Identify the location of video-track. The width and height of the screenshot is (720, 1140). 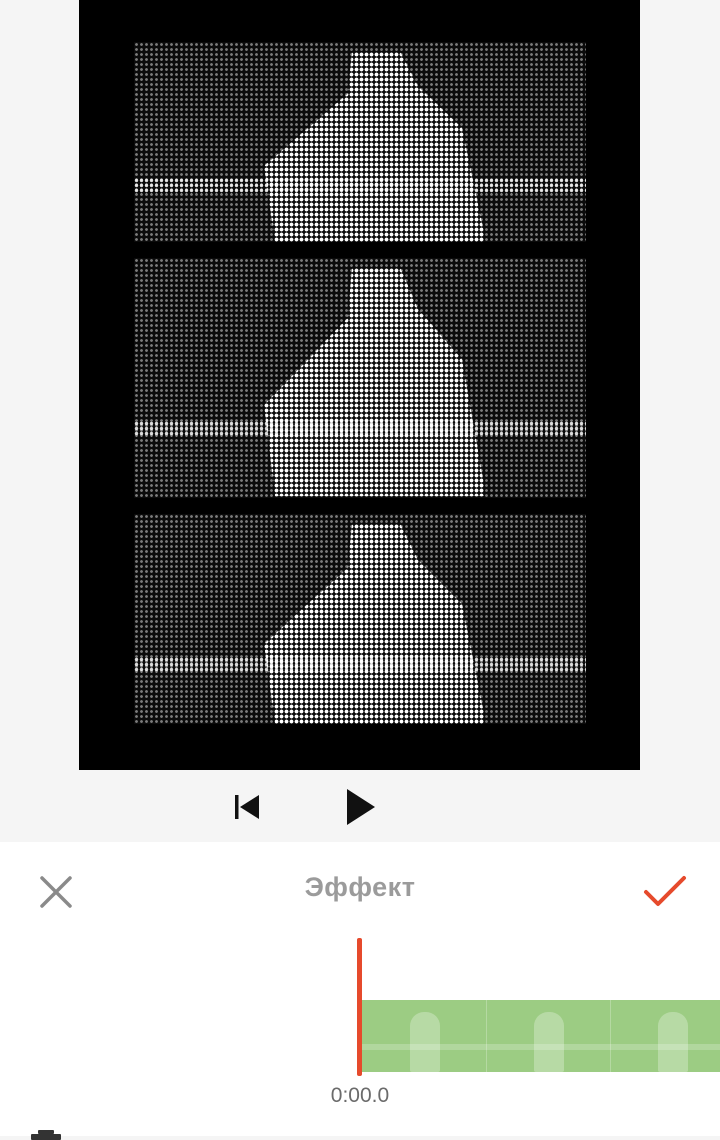
(541, 1036).